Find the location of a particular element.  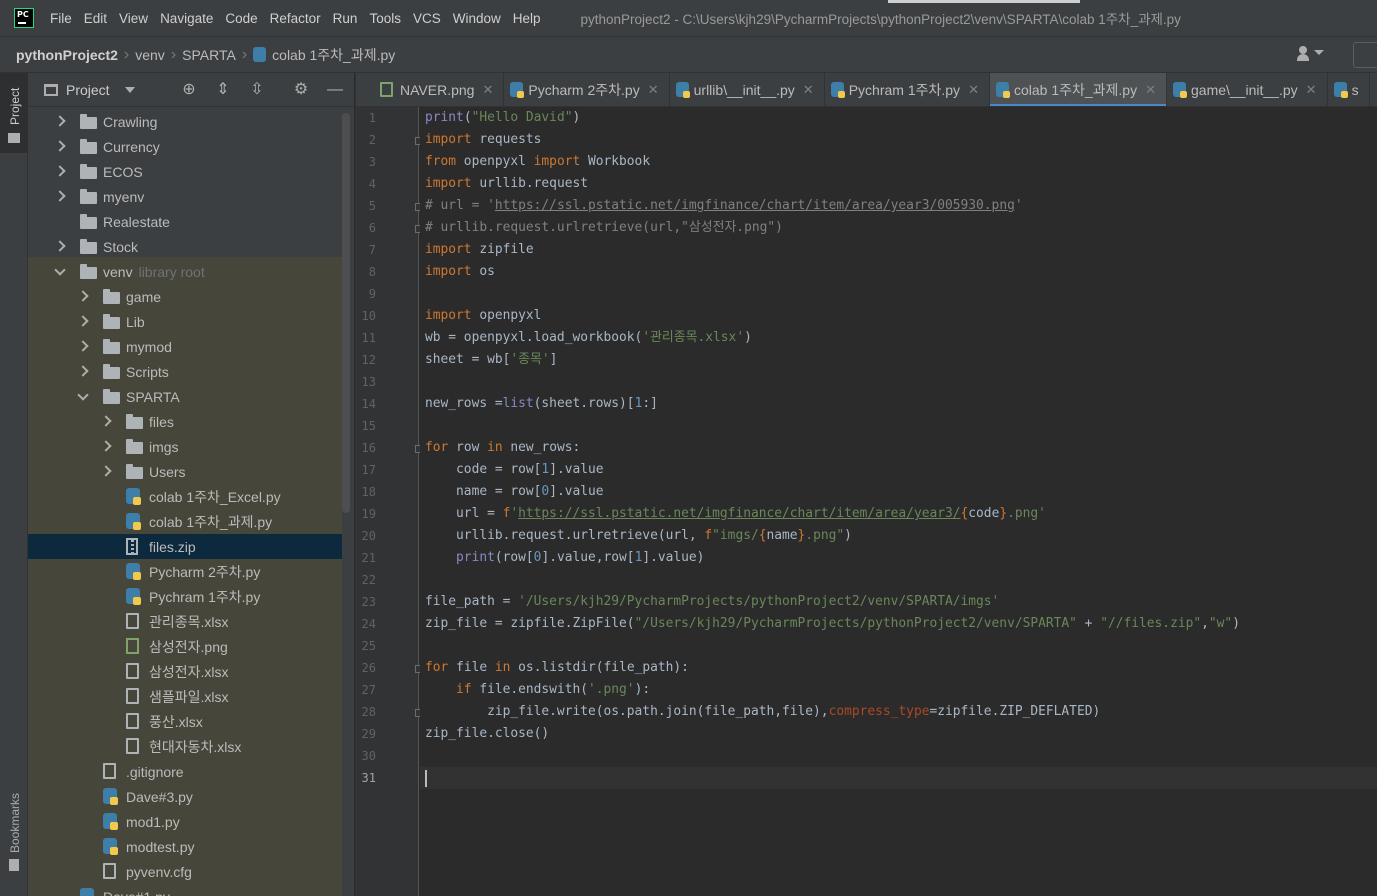

bookmarks-tool-button: Bookmarks is located at coordinates (15, 823).